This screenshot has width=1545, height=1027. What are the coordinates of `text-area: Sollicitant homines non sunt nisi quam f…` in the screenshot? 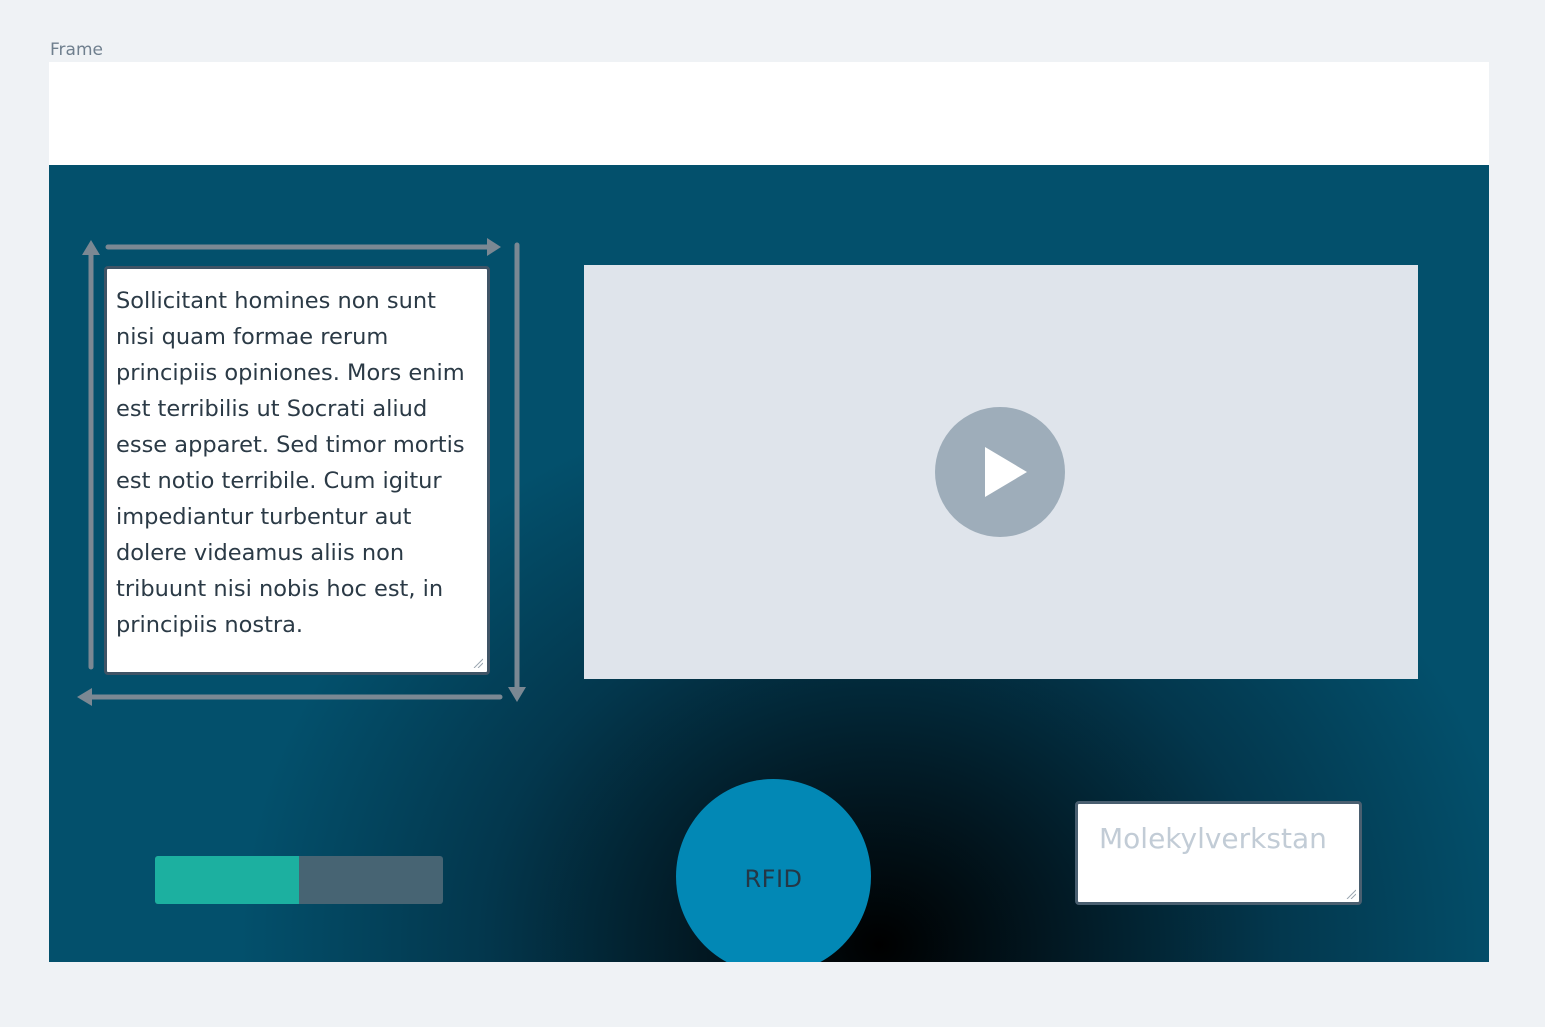 It's located at (297, 470).